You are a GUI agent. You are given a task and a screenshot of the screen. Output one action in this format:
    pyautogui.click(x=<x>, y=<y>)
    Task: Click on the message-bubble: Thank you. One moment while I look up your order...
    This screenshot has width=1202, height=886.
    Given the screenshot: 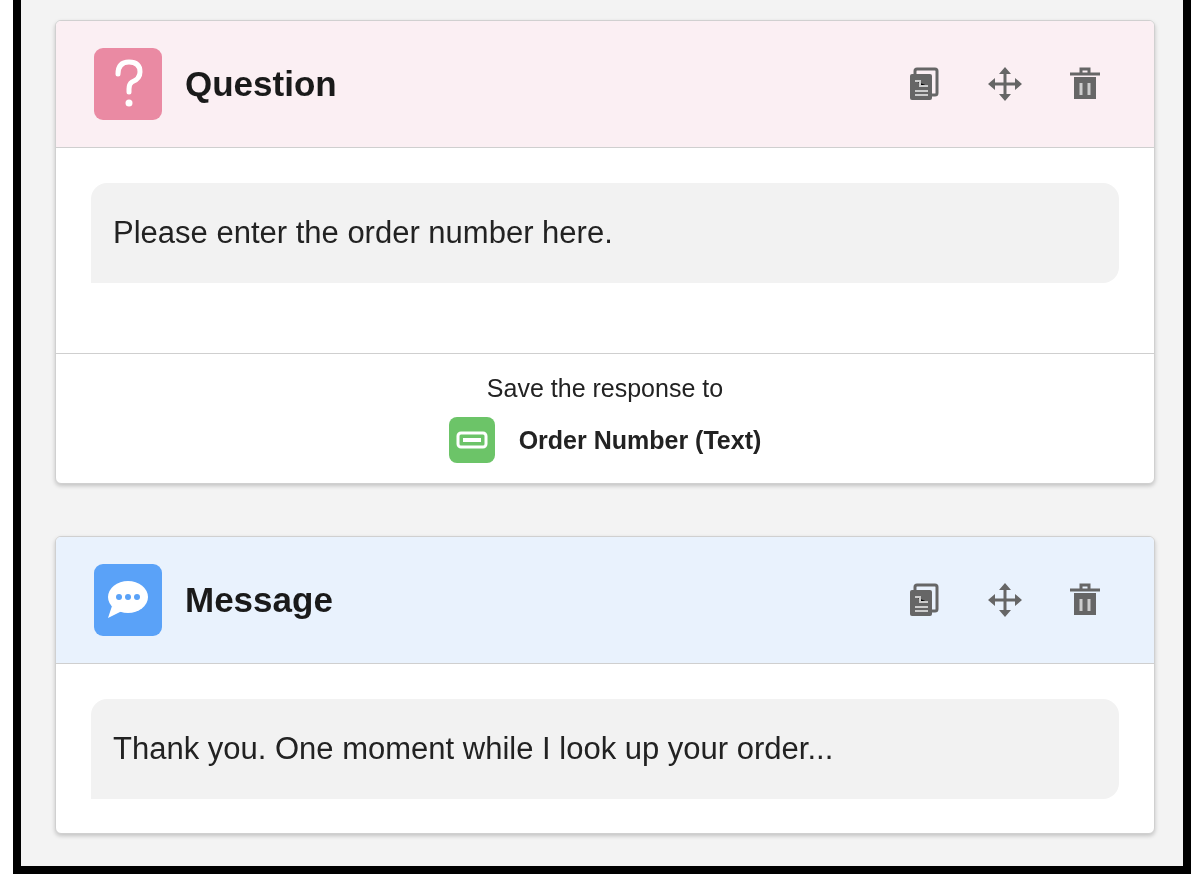 What is the action you would take?
    pyautogui.click(x=605, y=749)
    